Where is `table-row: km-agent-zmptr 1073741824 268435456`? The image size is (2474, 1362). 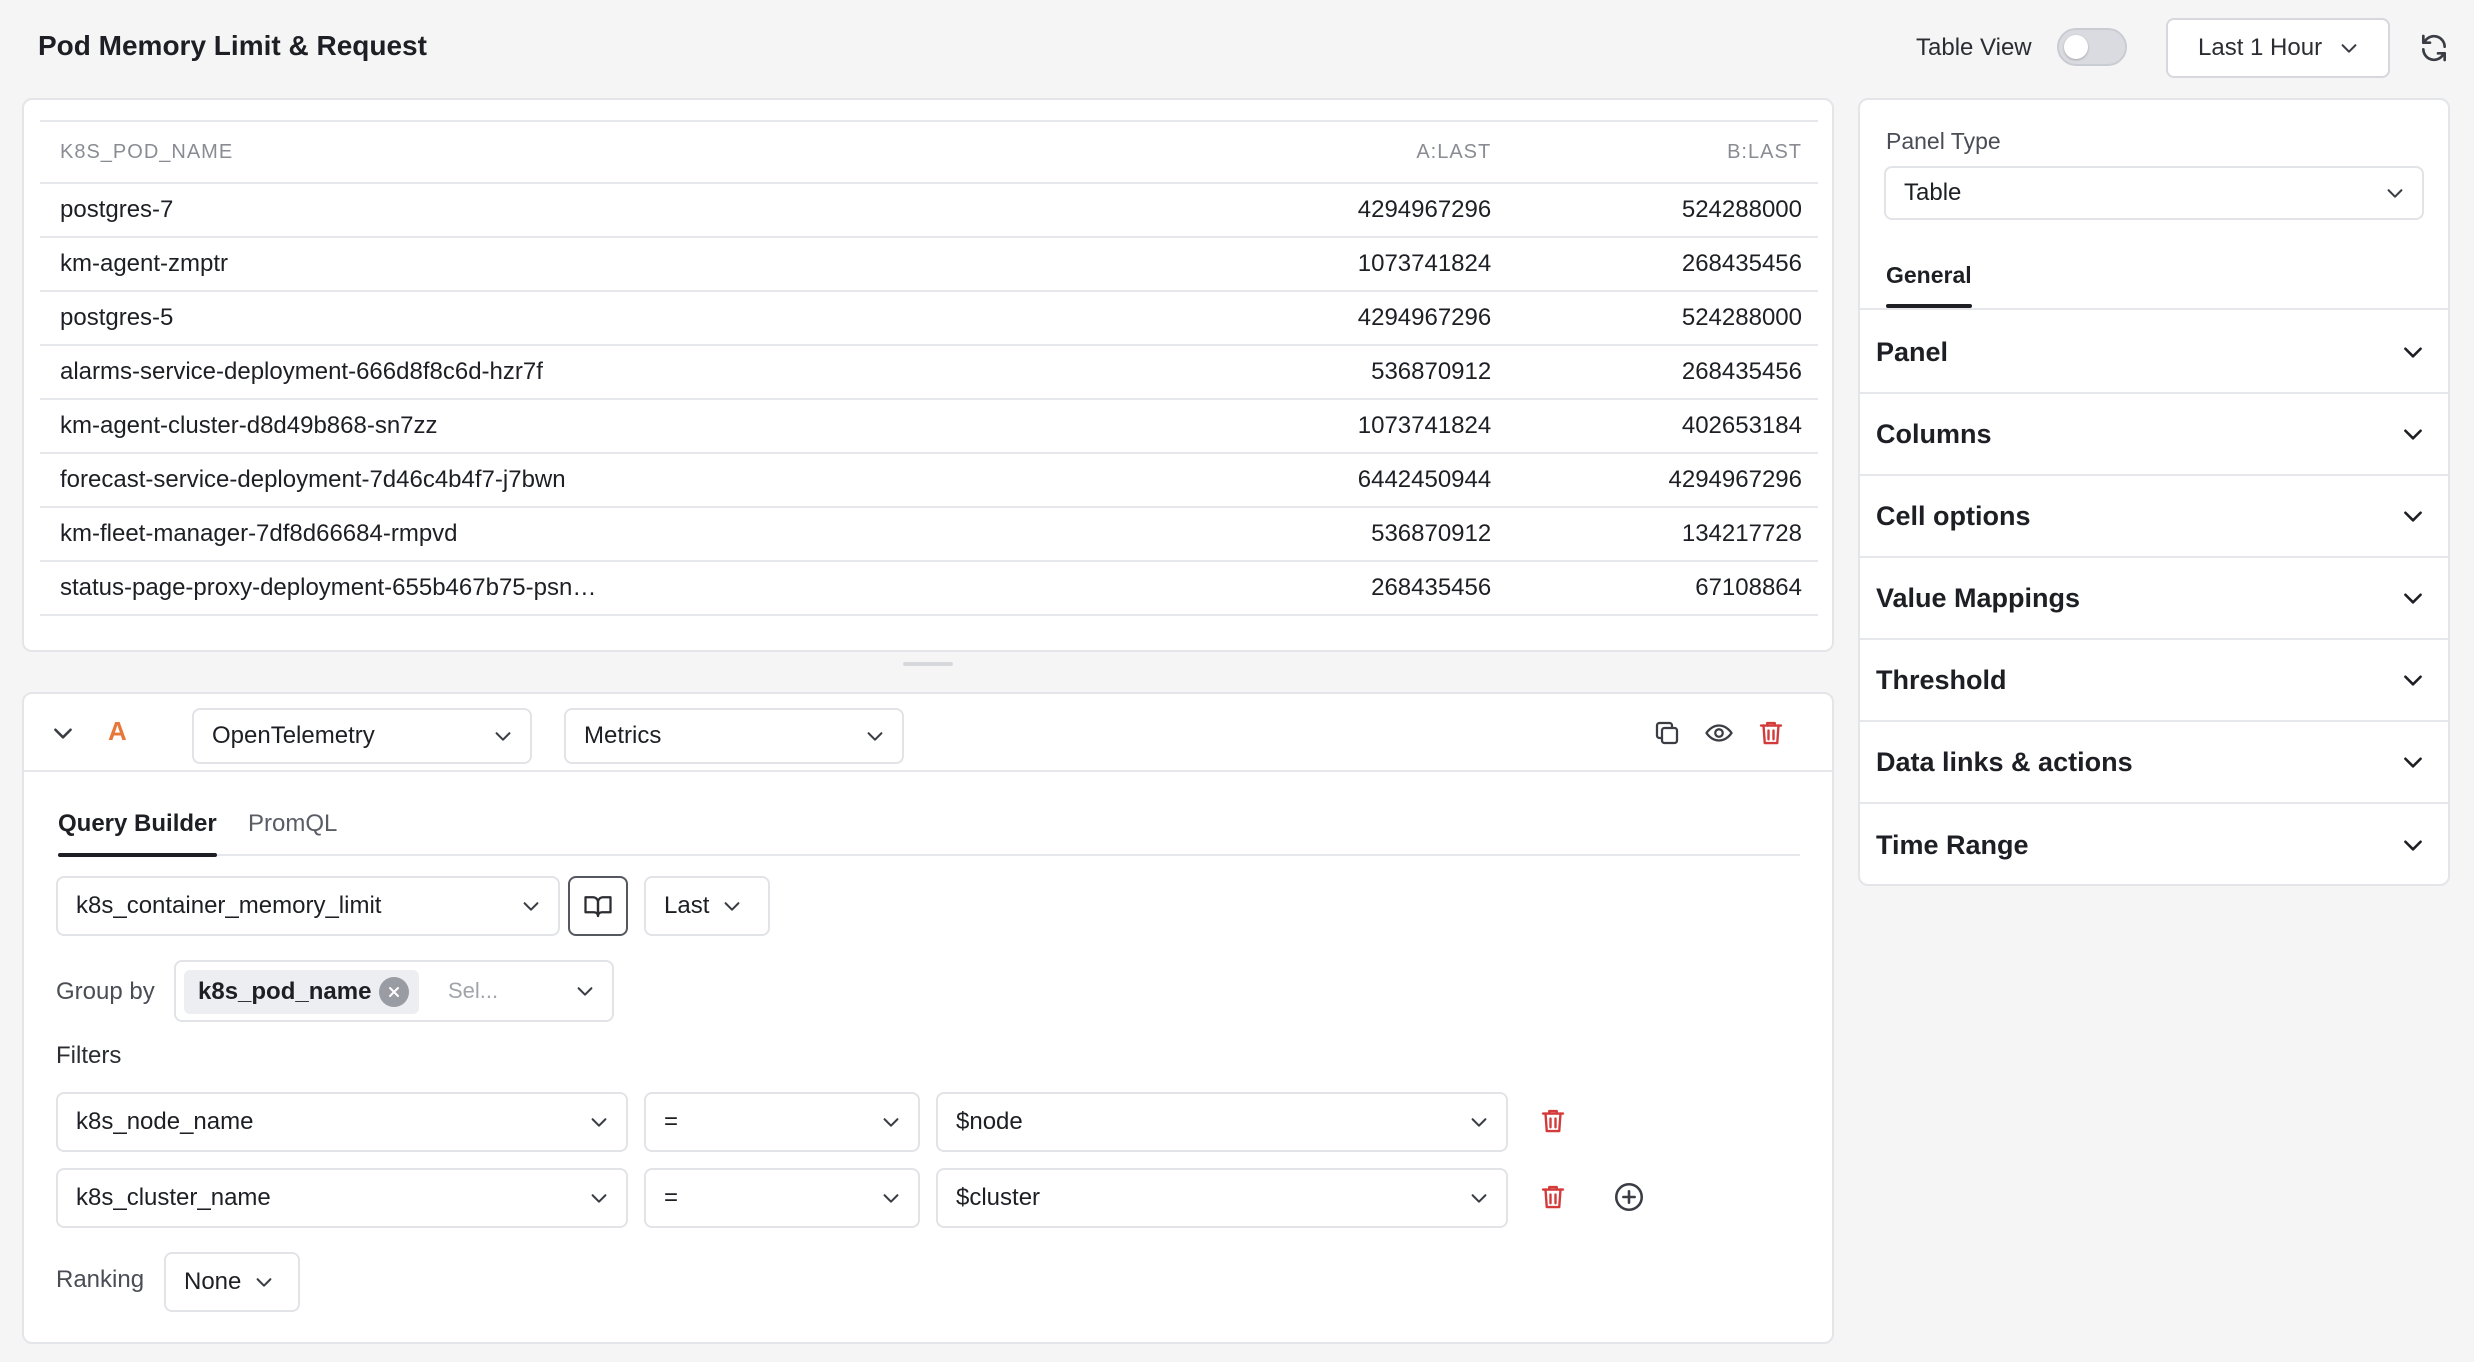 table-row: km-agent-zmptr 1073741824 268435456 is located at coordinates (929, 264).